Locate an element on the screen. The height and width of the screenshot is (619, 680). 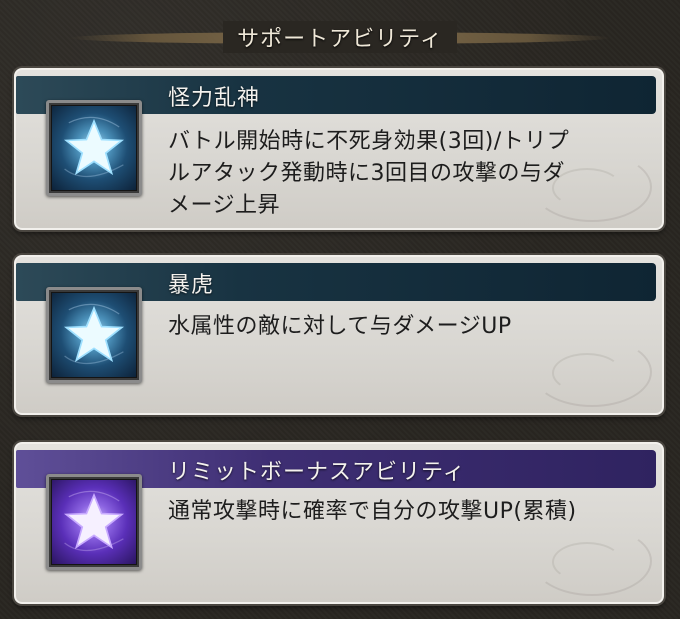
section-title: サポートアビリティ is located at coordinates (340, 37).